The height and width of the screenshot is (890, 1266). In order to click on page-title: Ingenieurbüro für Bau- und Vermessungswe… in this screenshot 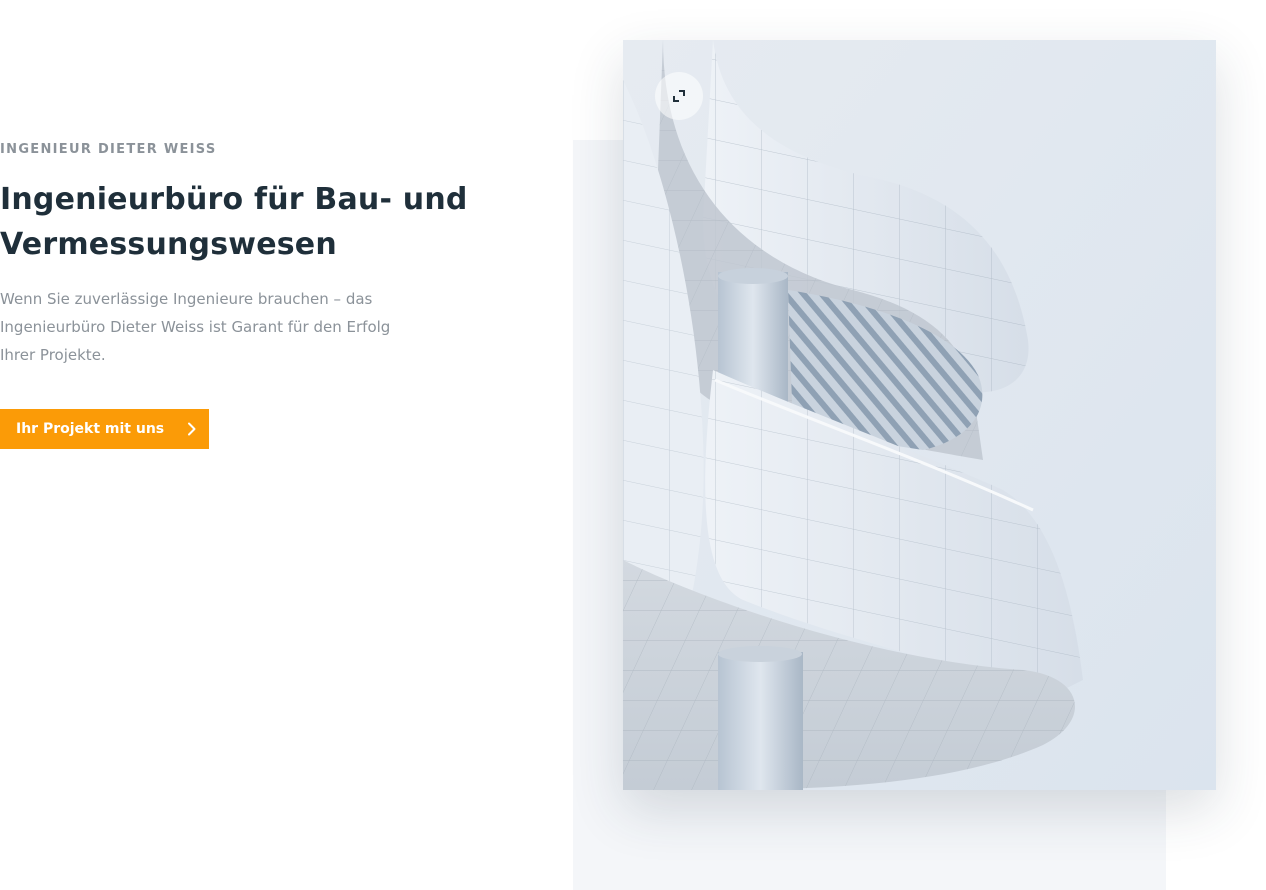, I will do `click(235, 222)`.